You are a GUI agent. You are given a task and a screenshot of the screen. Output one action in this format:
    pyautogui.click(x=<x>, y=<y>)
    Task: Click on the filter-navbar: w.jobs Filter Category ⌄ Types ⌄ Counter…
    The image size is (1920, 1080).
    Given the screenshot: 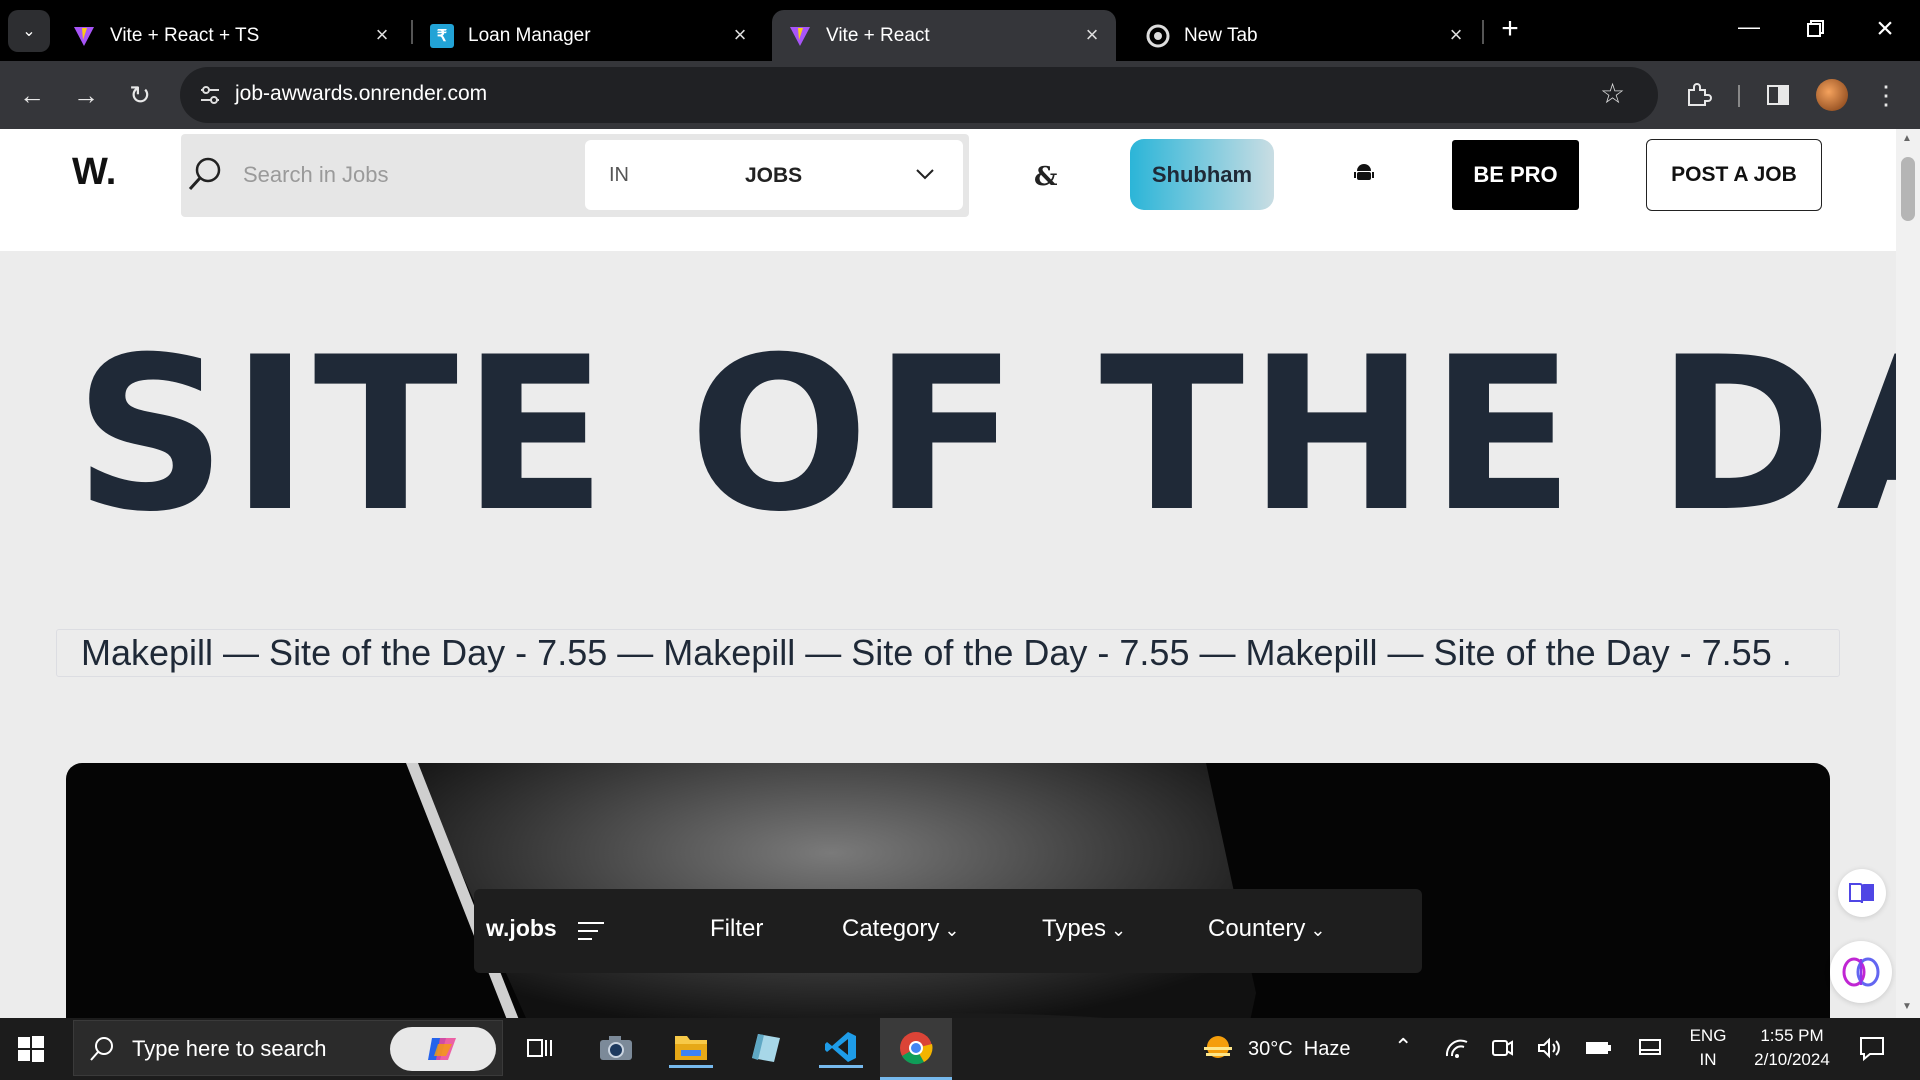 What is the action you would take?
    pyautogui.click(x=948, y=931)
    